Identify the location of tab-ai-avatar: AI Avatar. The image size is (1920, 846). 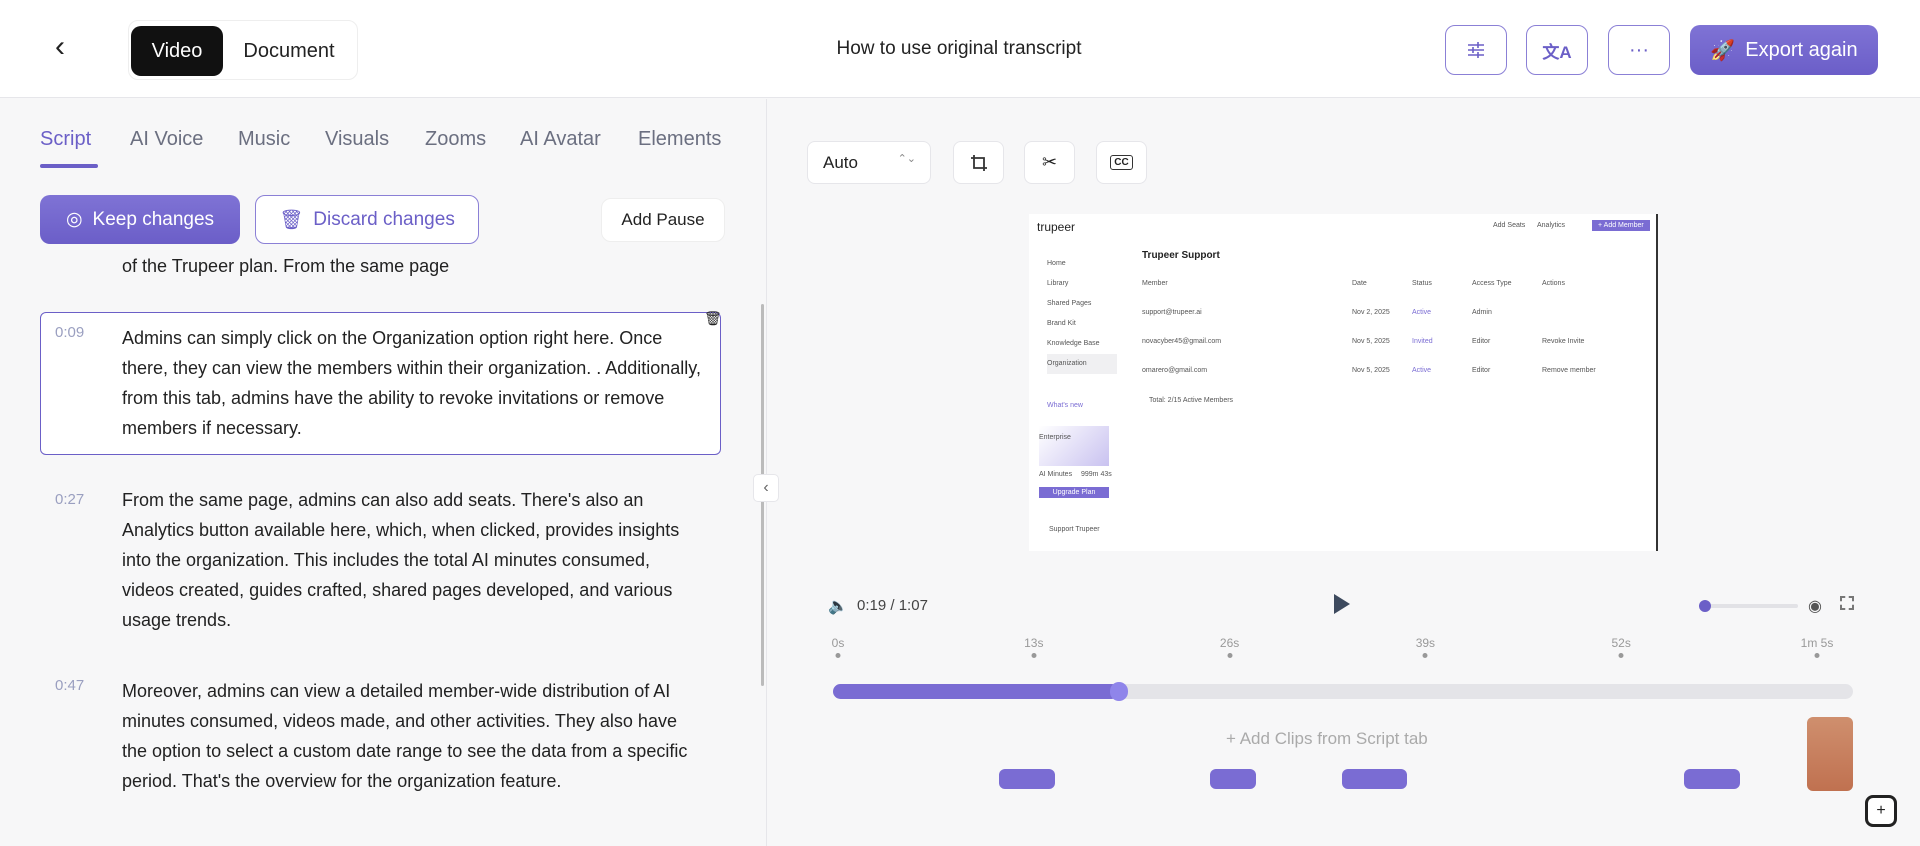
(560, 139).